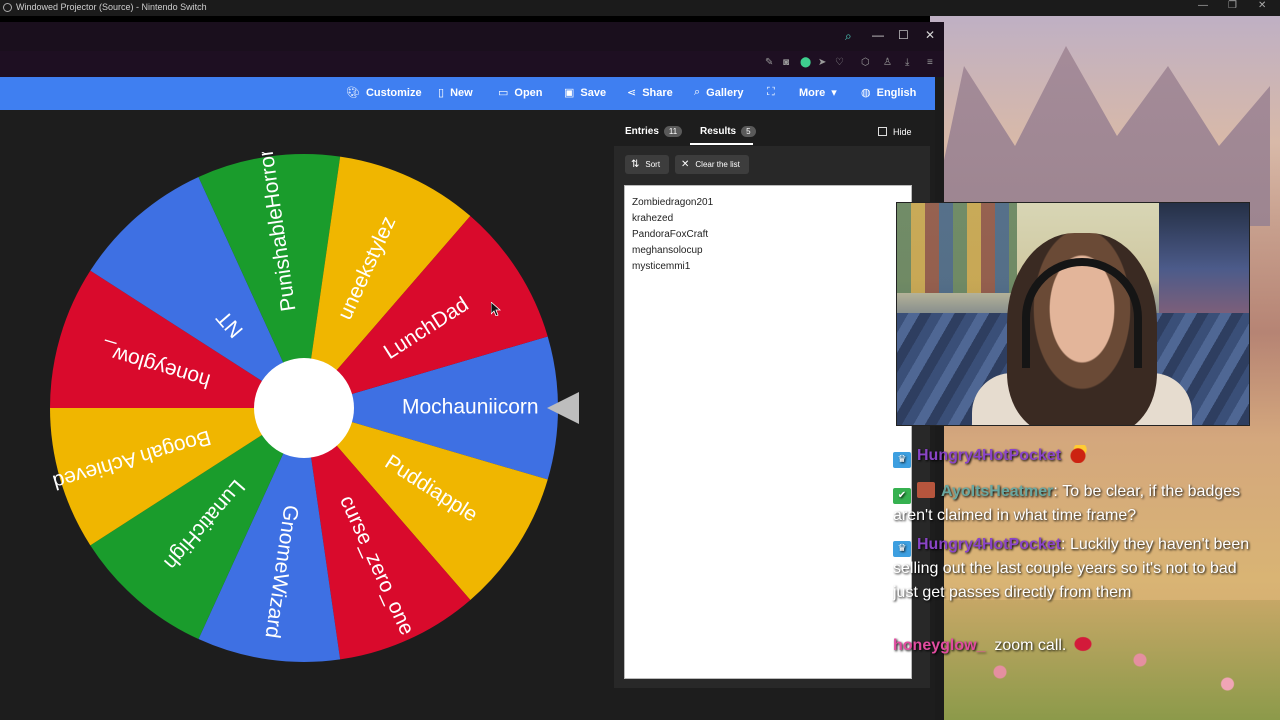  What do you see at coordinates (393, 92) in the screenshot?
I see `customize-label: Customize` at bounding box center [393, 92].